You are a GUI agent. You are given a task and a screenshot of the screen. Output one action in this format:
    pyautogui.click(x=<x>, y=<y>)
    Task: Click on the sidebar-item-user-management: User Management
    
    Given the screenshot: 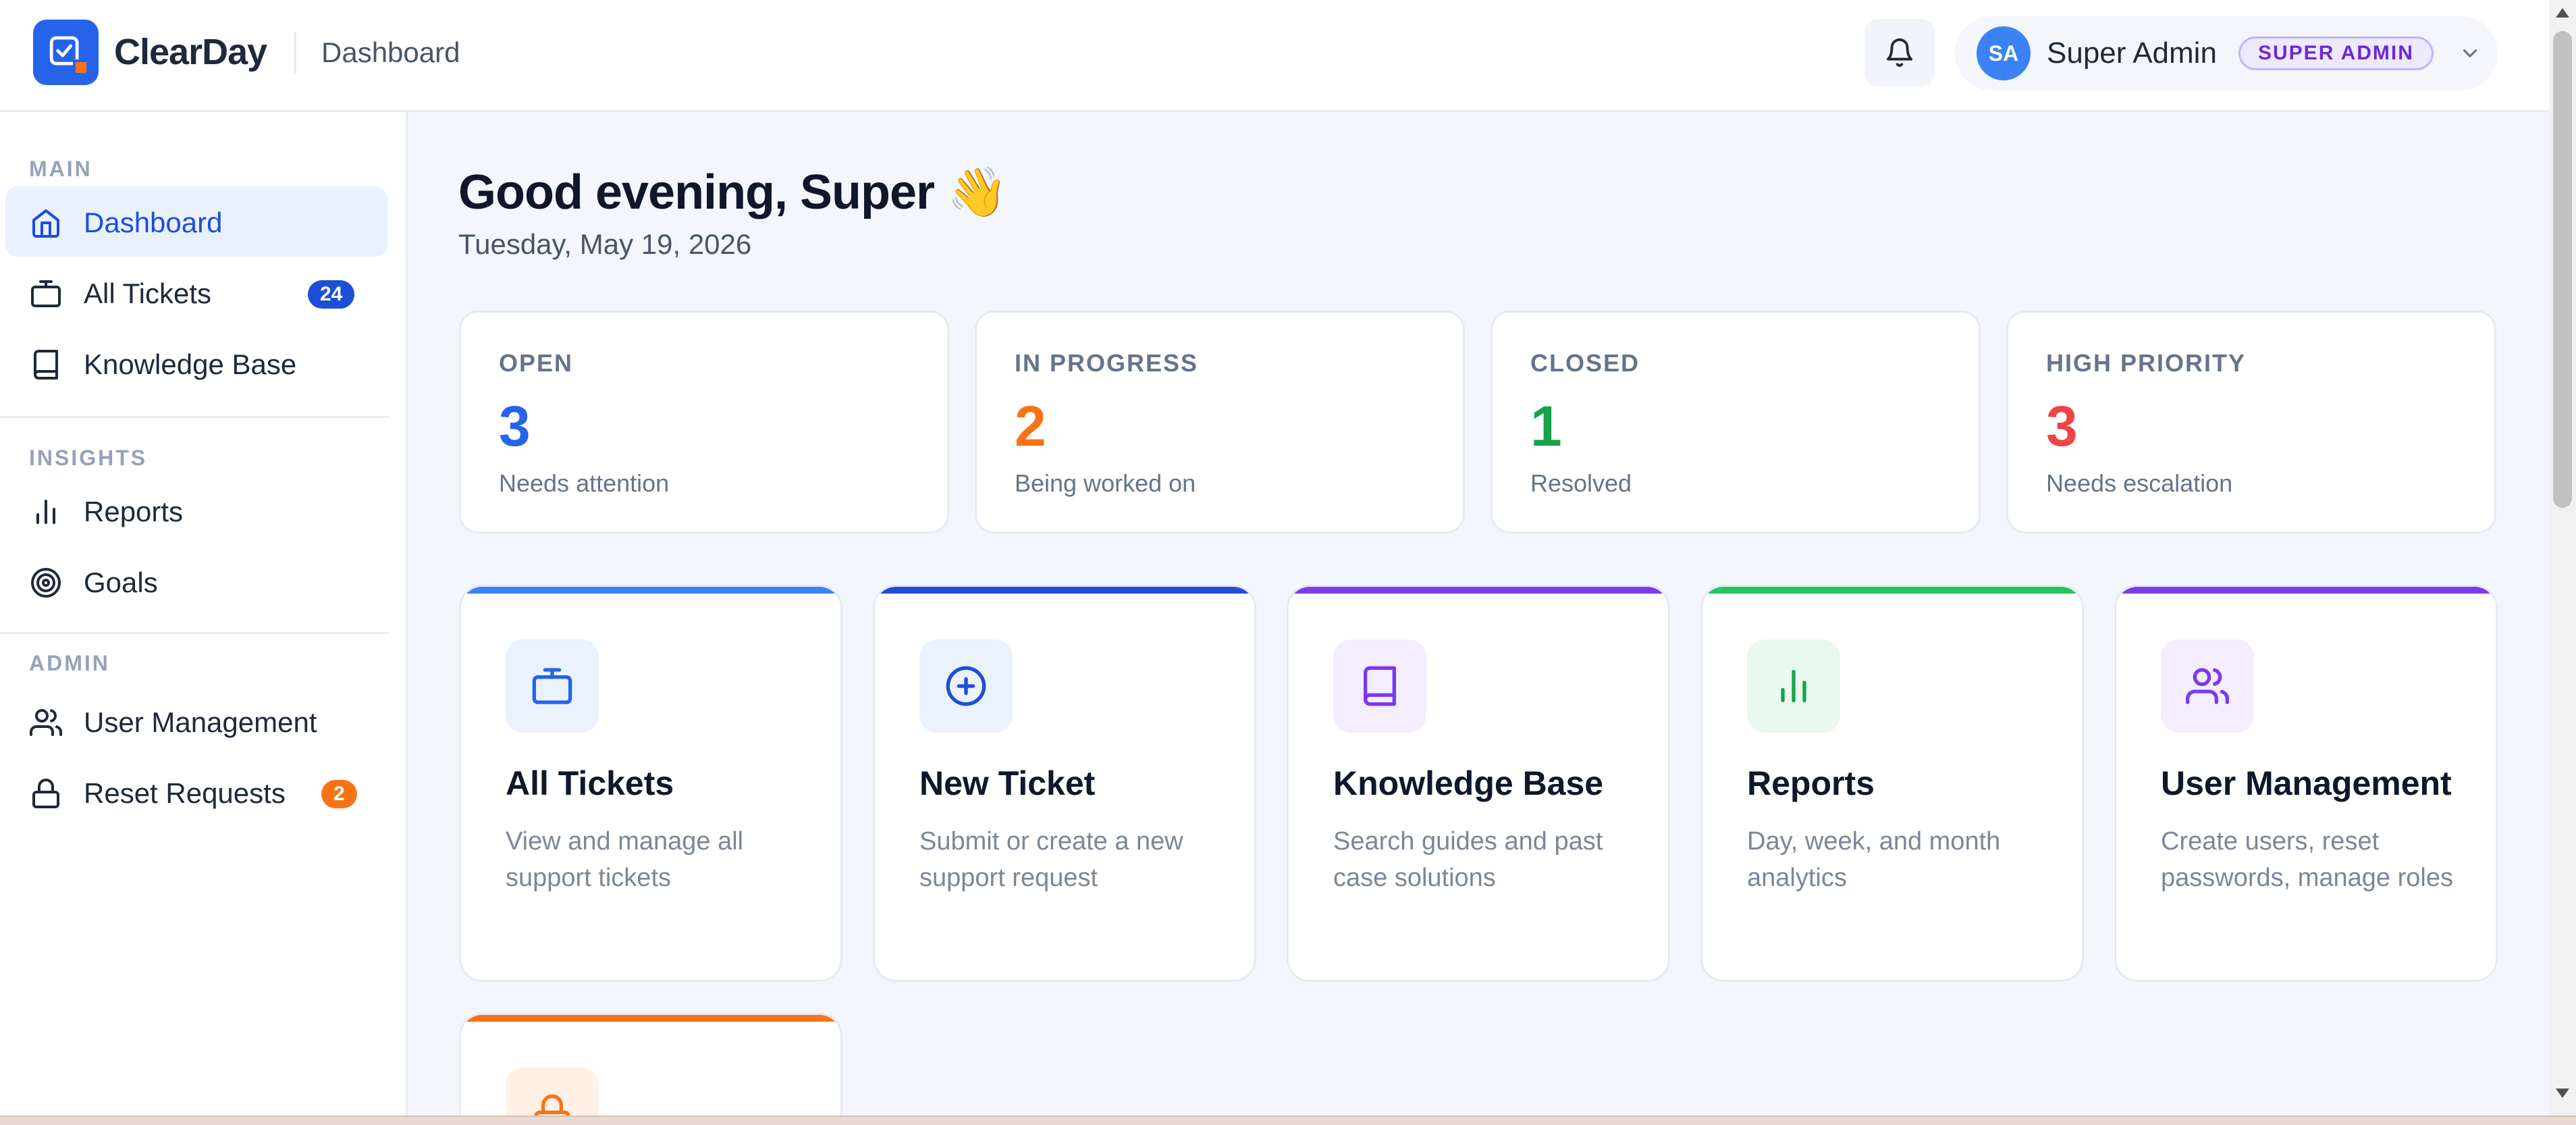 What is the action you would take?
    pyautogui.click(x=196, y=721)
    